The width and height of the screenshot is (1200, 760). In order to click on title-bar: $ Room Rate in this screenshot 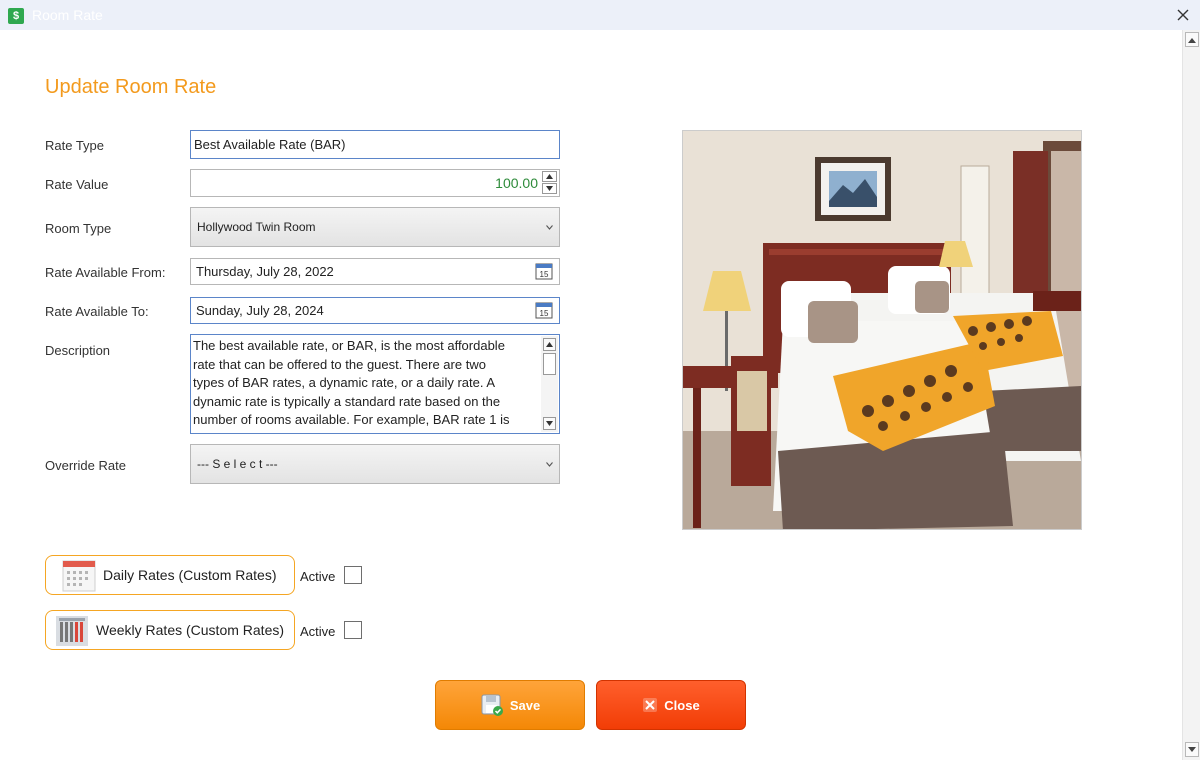, I will do `click(600, 15)`.